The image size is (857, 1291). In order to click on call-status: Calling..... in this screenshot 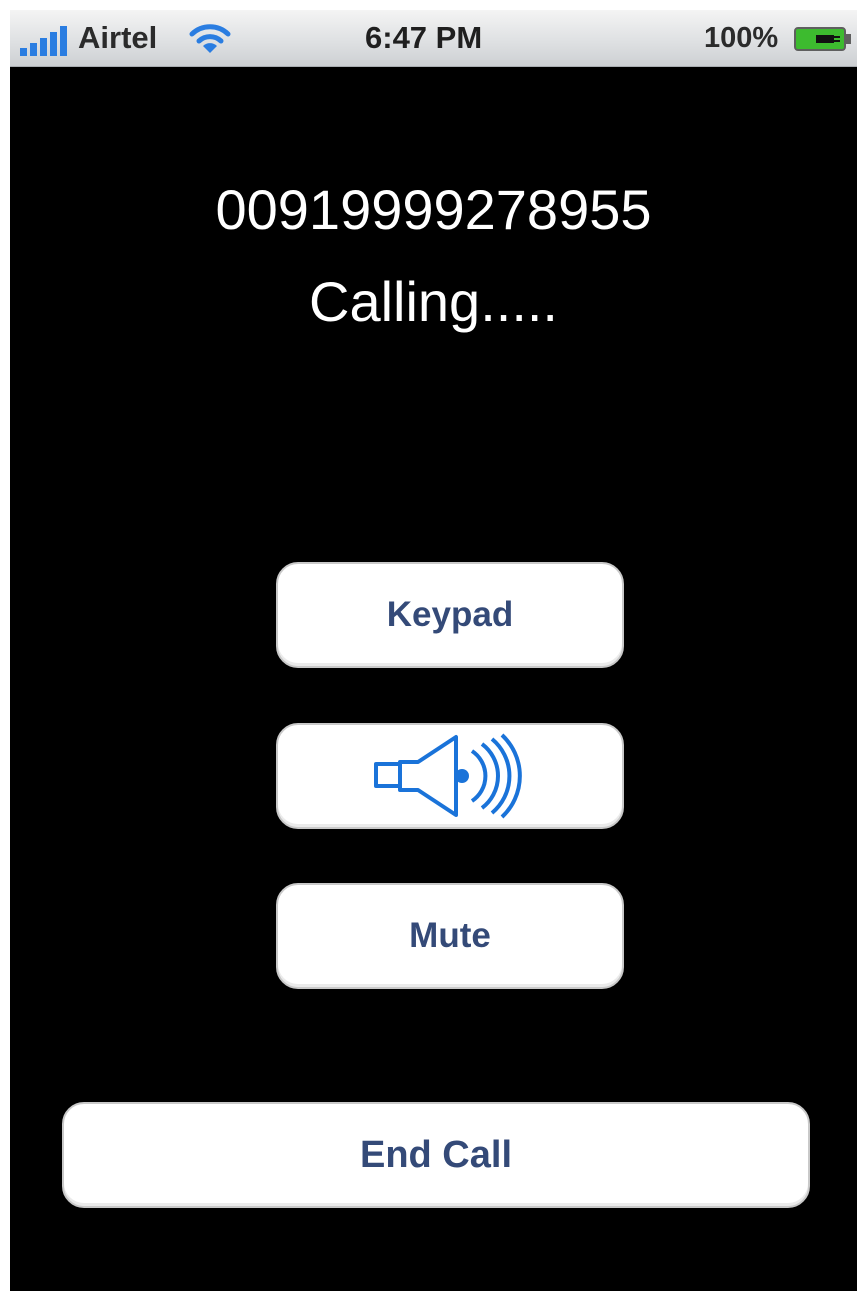, I will do `click(433, 301)`.